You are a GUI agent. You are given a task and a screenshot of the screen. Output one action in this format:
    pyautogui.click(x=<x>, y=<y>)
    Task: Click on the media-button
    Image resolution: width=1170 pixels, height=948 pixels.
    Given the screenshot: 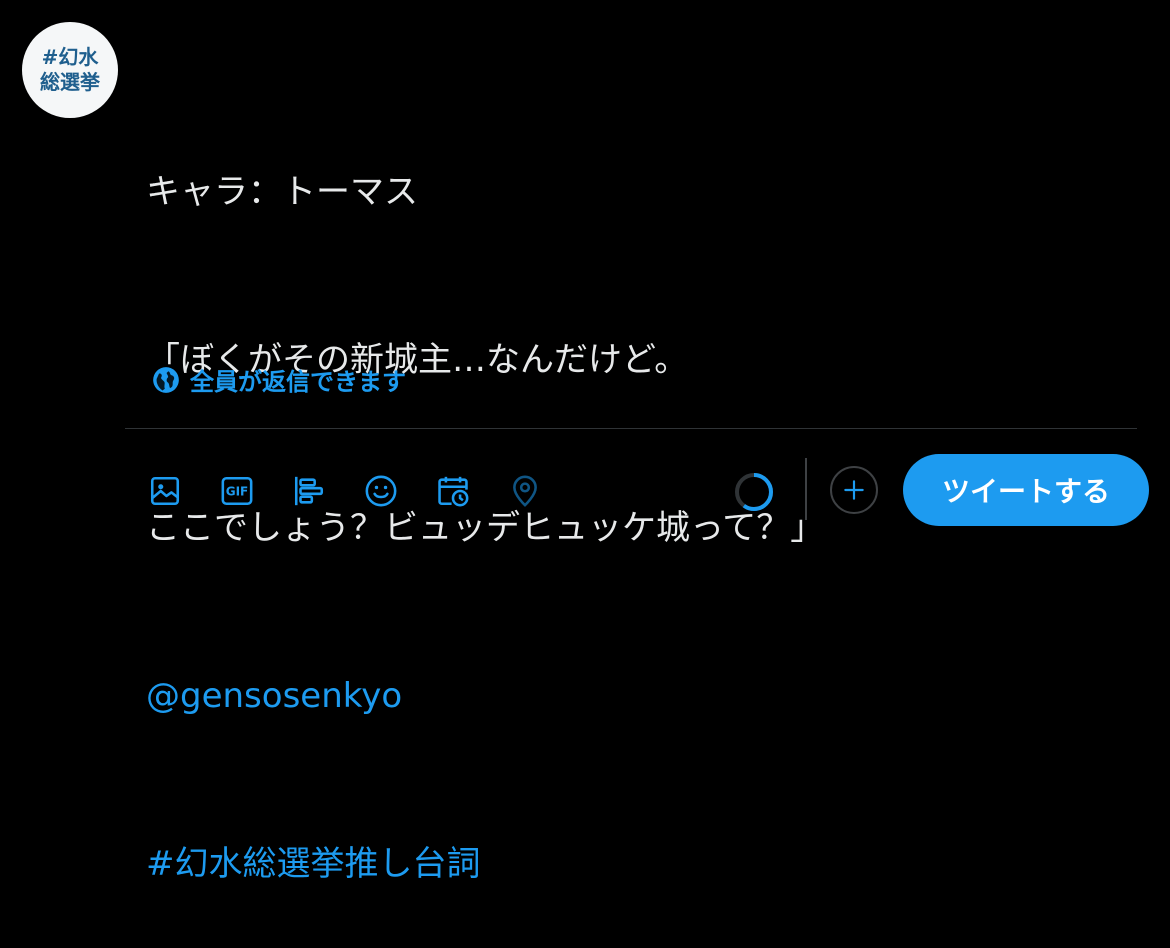 What is the action you would take?
    pyautogui.click(x=165, y=491)
    